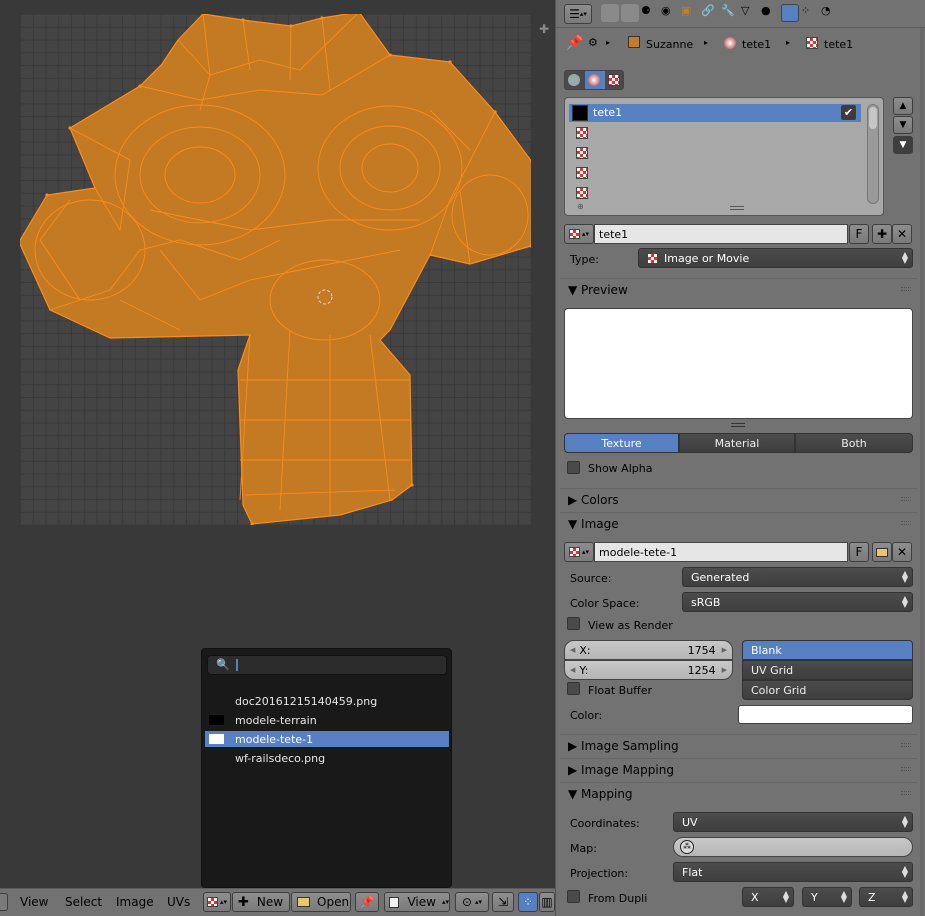 The width and height of the screenshot is (925, 916). I want to click on modifiers-context-icon: 🔧, so click(730, 13).